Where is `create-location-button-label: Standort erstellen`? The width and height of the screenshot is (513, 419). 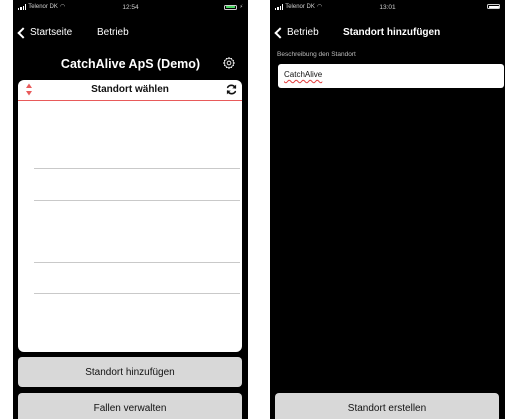
create-location-button-label: Standort erstellen is located at coordinates (387, 408).